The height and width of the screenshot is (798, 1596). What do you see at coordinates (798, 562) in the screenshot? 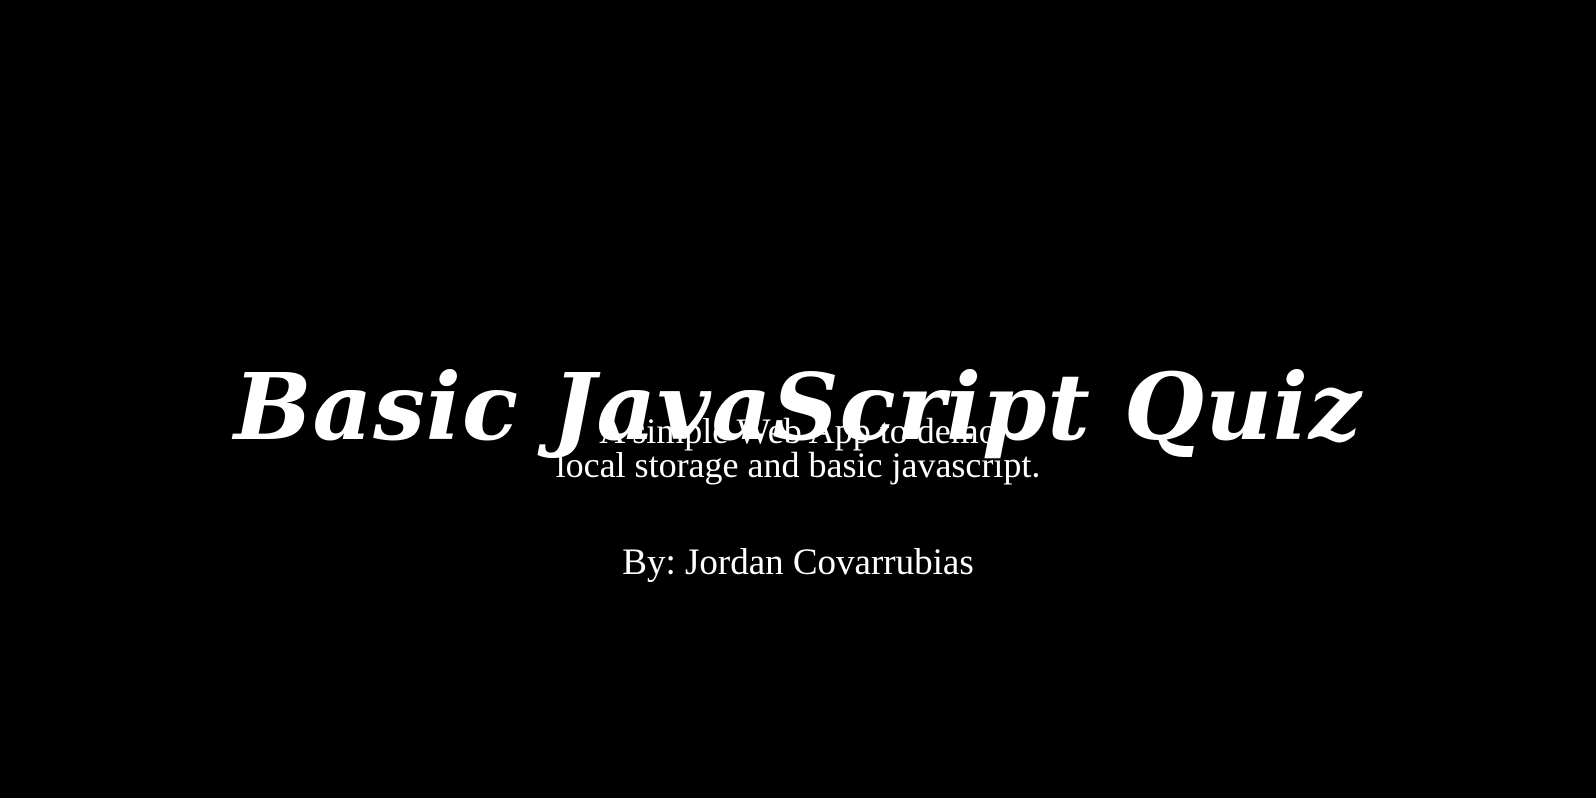
I see `author-credit: By: Jordan Covarrubias` at bounding box center [798, 562].